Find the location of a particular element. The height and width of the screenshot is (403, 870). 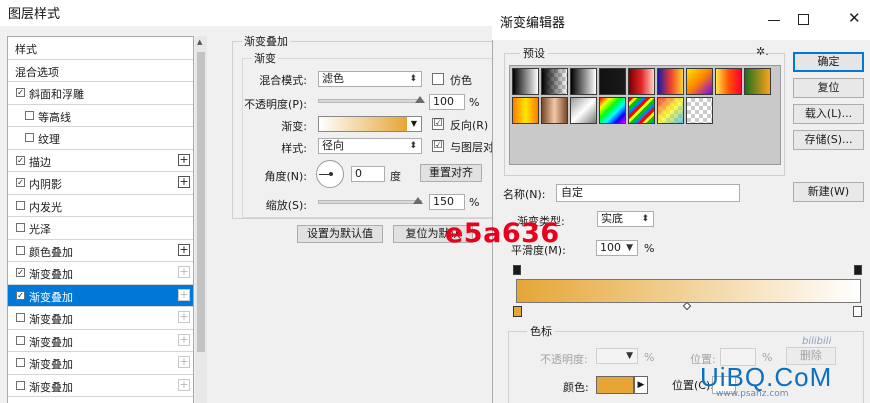

preset-black is located at coordinates (612, 81).